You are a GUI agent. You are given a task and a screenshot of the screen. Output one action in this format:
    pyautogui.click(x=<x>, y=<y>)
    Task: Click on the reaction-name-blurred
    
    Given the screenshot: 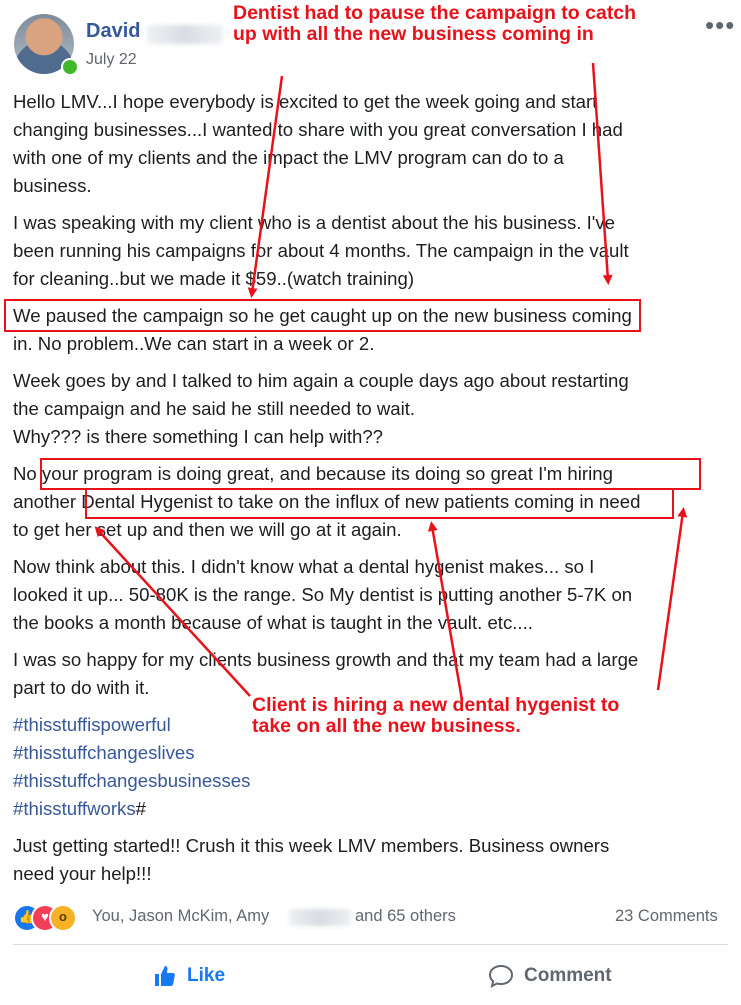 What is the action you would take?
    pyautogui.click(x=320, y=917)
    